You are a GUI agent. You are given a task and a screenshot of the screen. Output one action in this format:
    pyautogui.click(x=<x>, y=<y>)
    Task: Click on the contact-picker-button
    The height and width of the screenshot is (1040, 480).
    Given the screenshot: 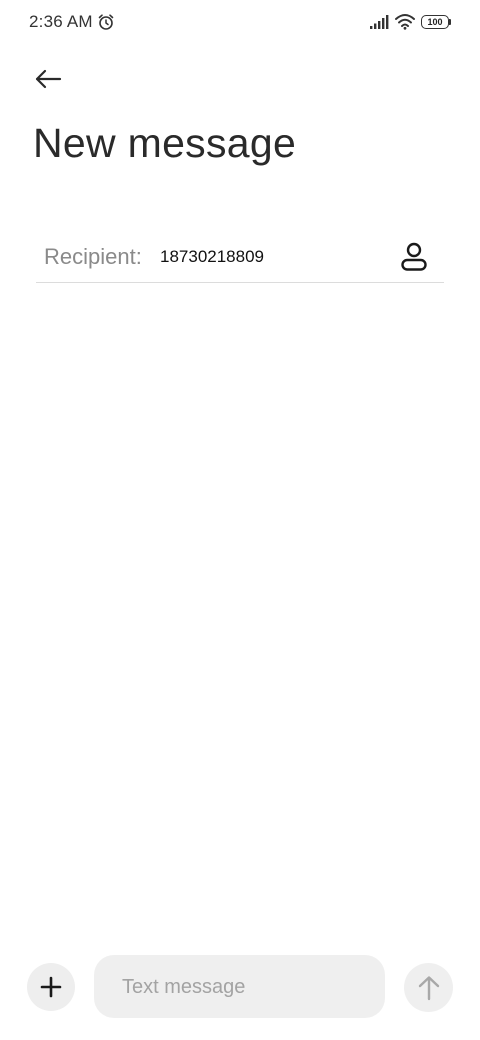 What is the action you would take?
    pyautogui.click(x=414, y=257)
    